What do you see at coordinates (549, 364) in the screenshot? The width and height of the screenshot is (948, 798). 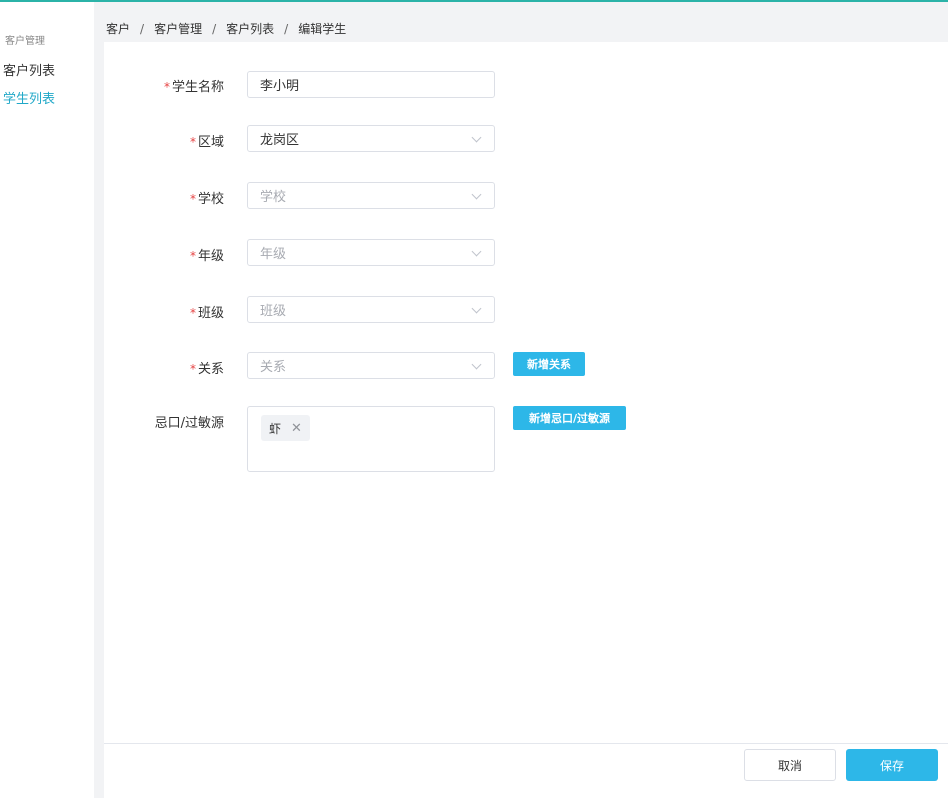 I see `add-relation-button: 新增关系` at bounding box center [549, 364].